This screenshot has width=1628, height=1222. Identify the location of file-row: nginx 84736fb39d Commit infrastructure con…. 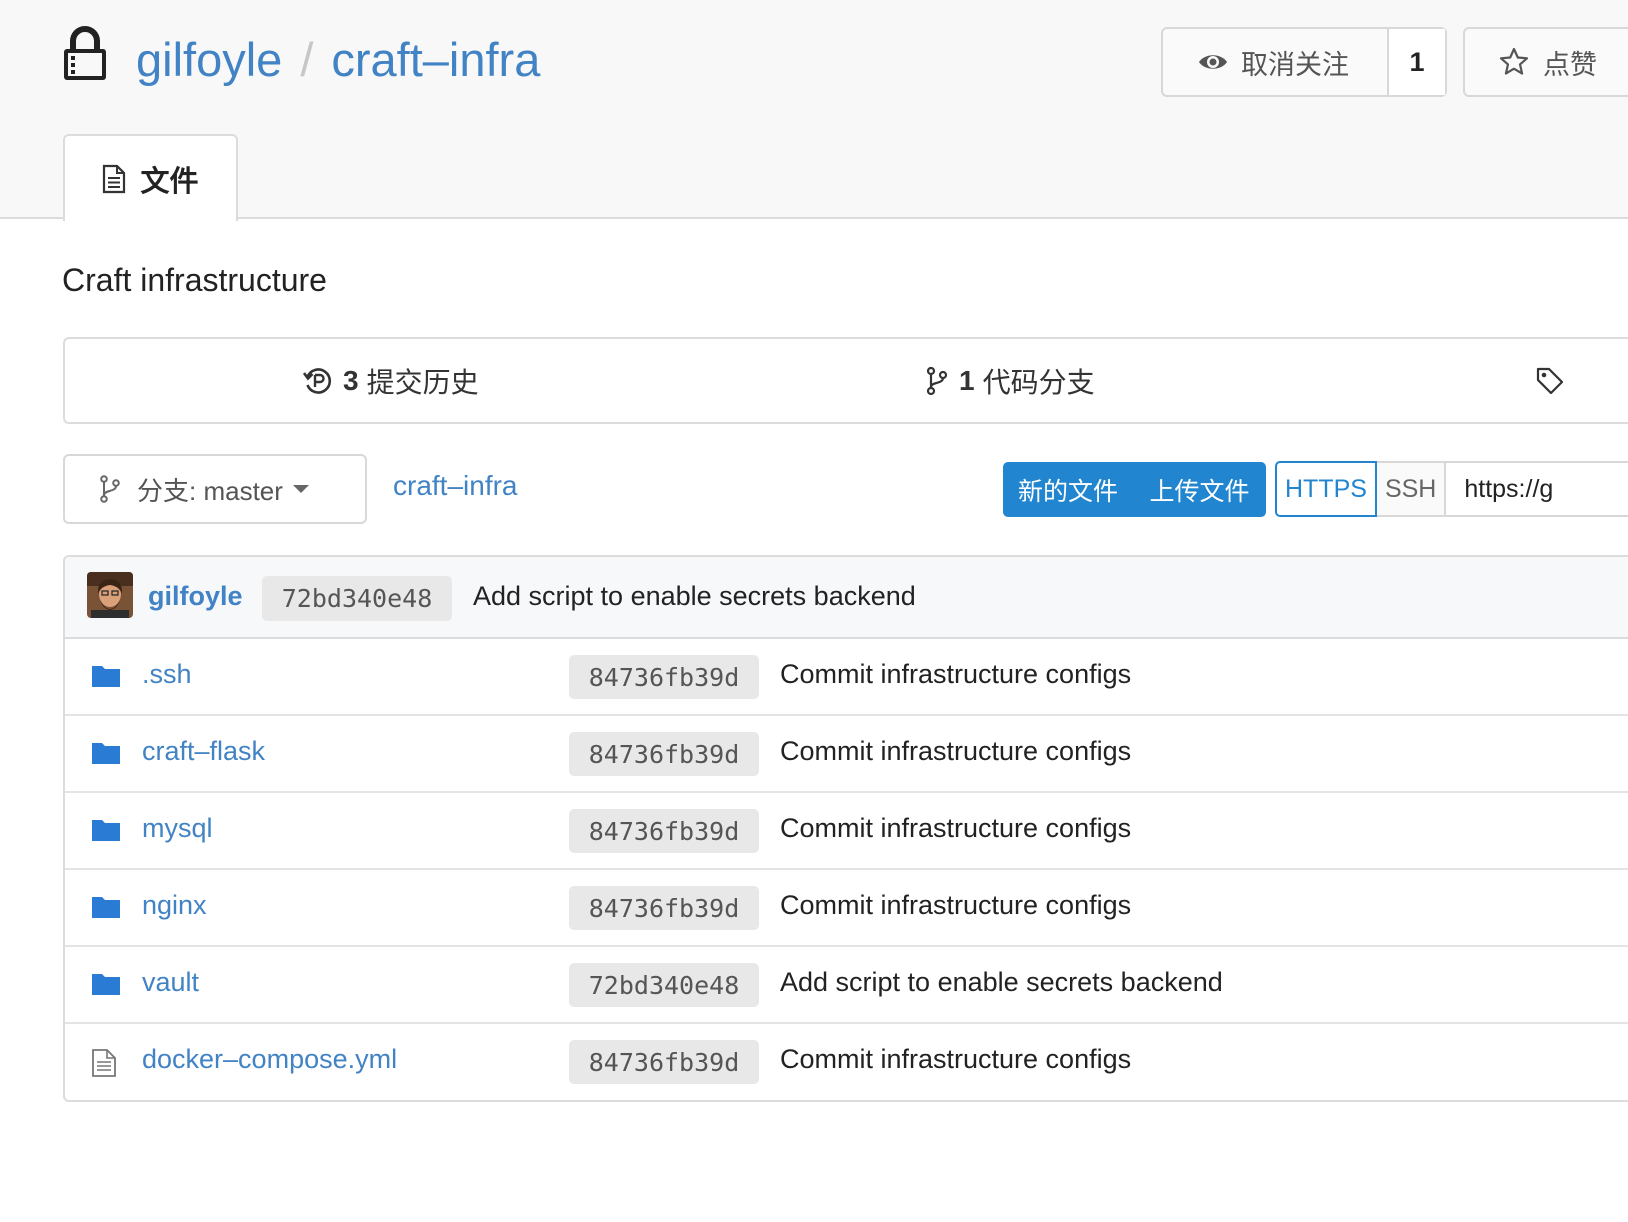
(846, 908).